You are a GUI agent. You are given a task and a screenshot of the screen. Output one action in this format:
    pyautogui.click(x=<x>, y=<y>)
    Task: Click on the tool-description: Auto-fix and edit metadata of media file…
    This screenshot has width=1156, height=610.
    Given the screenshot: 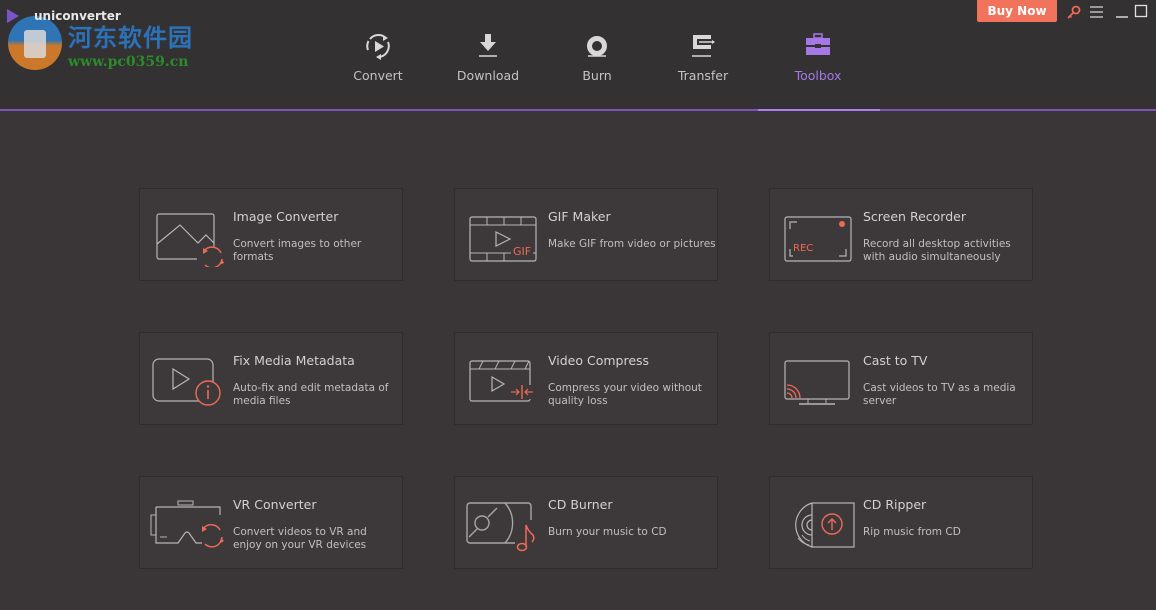 What is the action you would take?
    pyautogui.click(x=311, y=394)
    